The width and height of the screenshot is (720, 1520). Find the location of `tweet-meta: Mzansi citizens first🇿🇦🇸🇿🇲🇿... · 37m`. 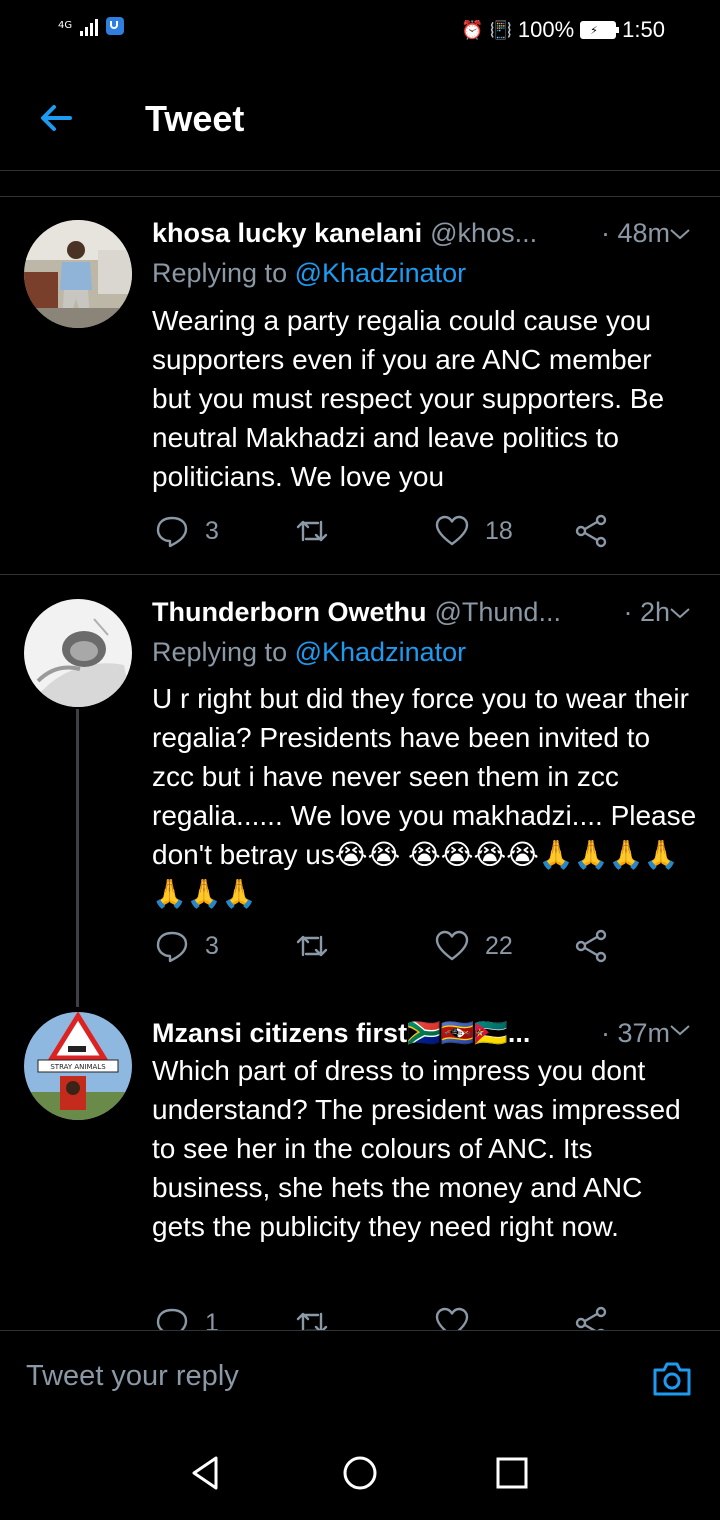

tweet-meta: Mzansi citizens first🇿🇦🇸🇿🇲🇿... · 37m is located at coordinates (411, 1033).